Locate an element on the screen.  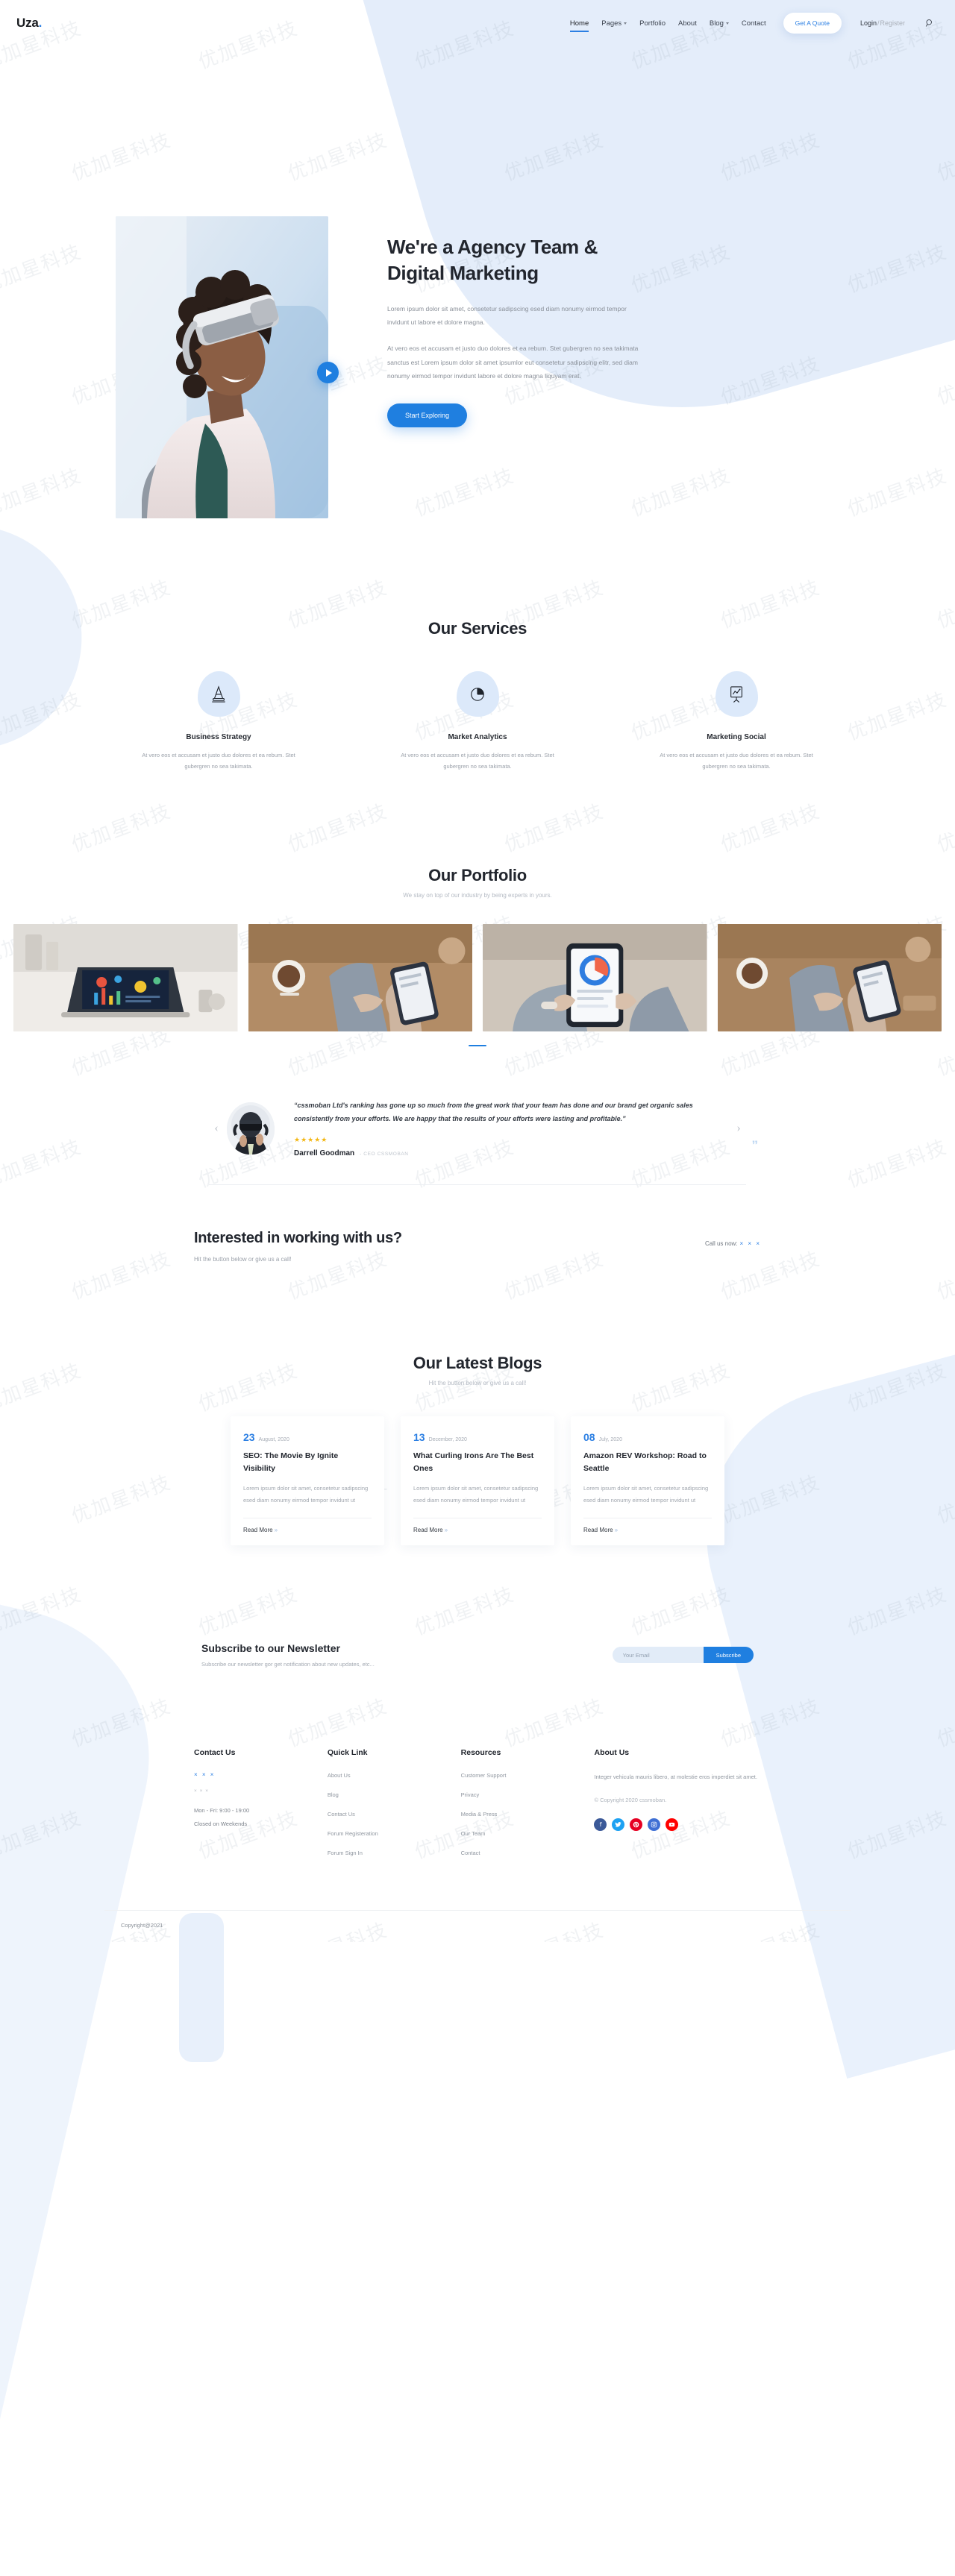
cta-phone-number: × × × is located at coordinates (751, 1244).